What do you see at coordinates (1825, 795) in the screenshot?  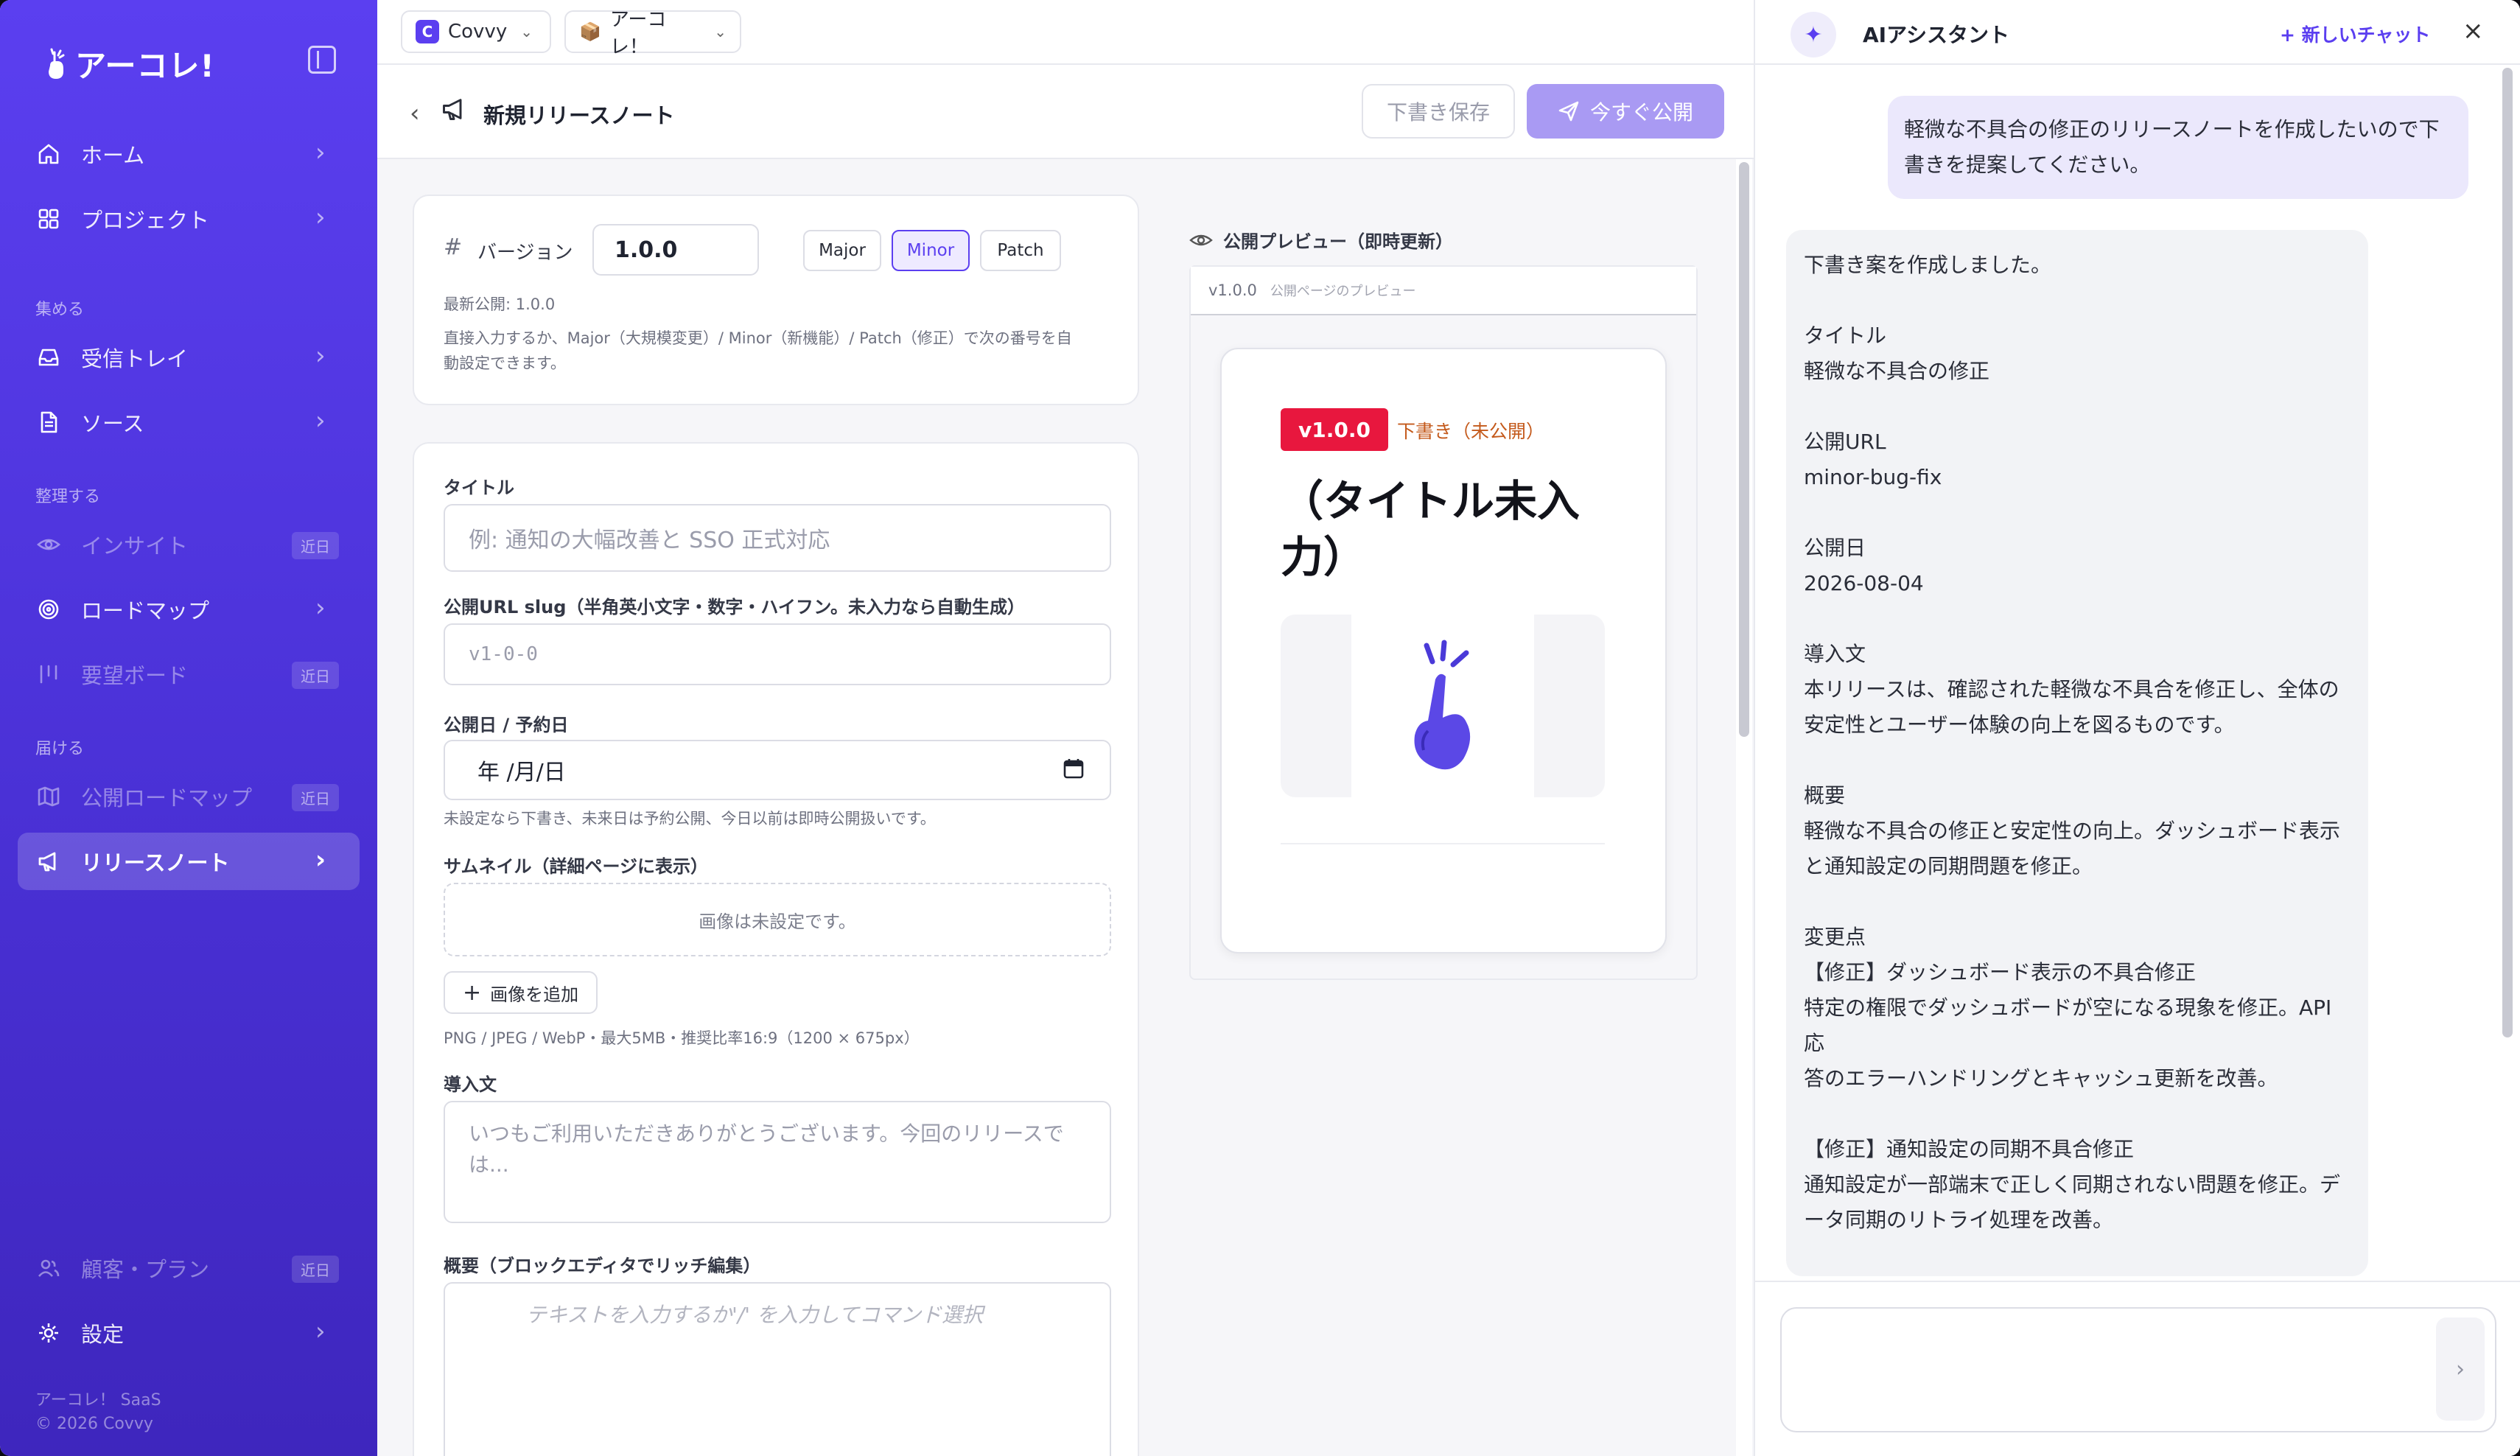 I see `assistant-message-line: 概要` at bounding box center [1825, 795].